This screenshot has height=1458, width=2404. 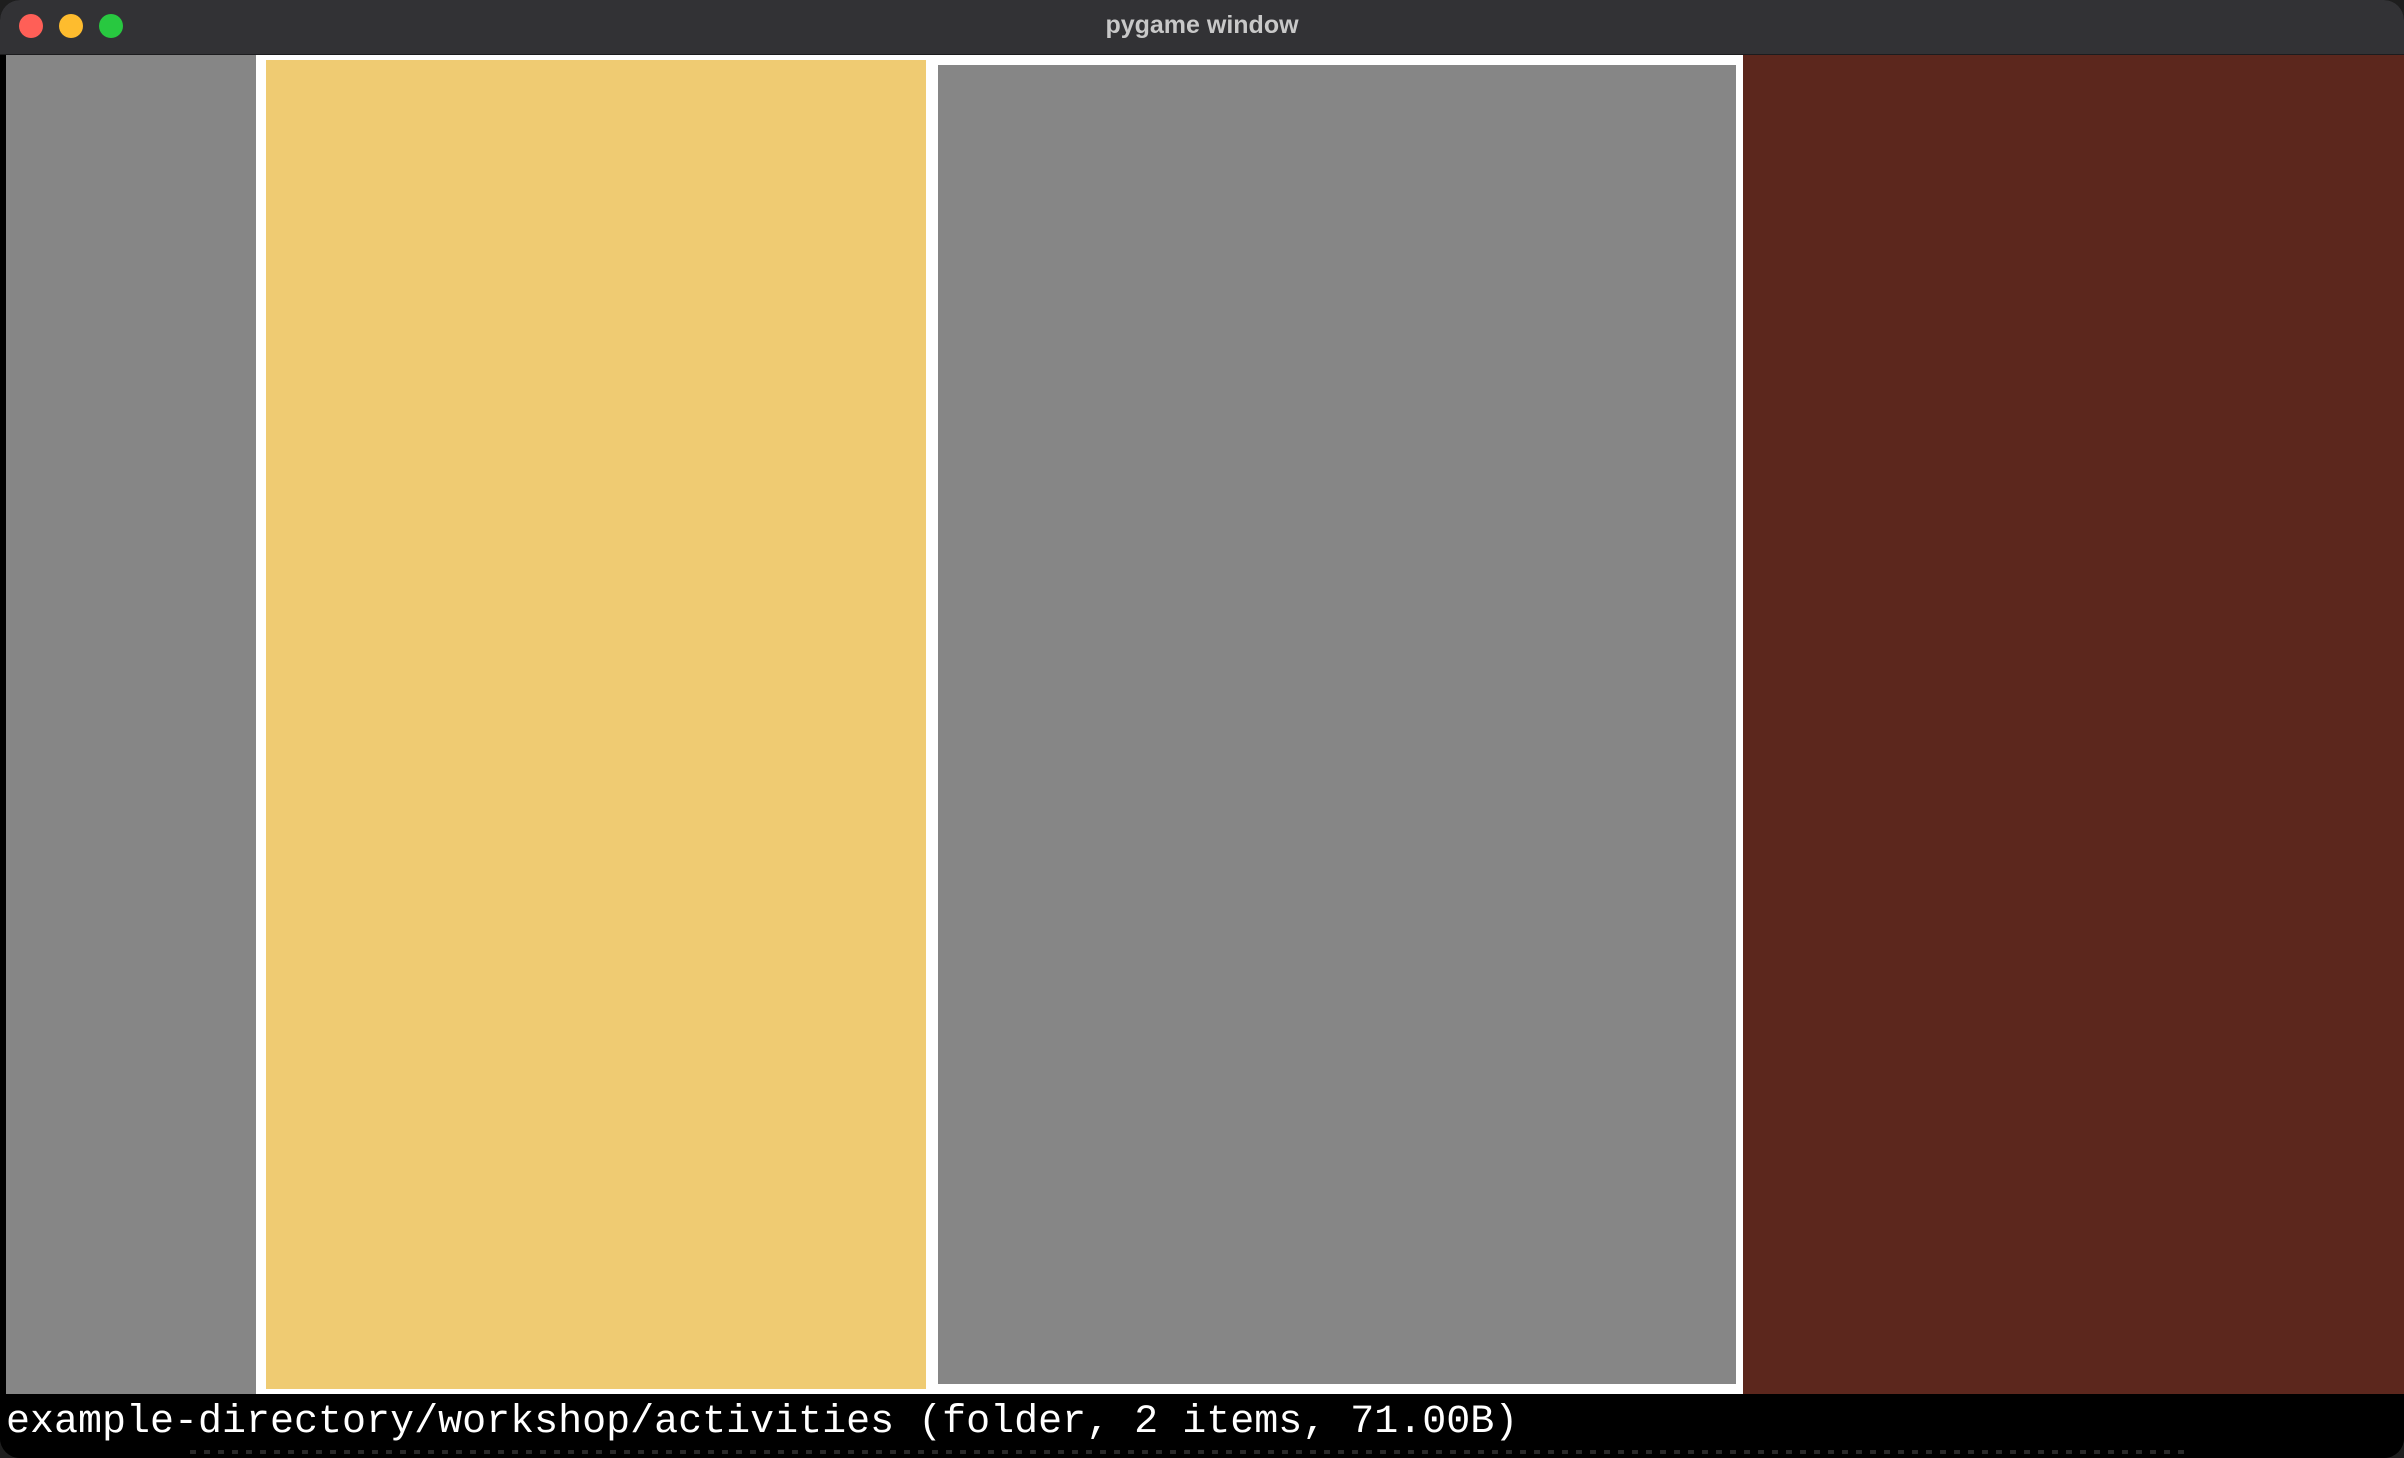 I want to click on title-bar: pygame window, so click(x=1202, y=27).